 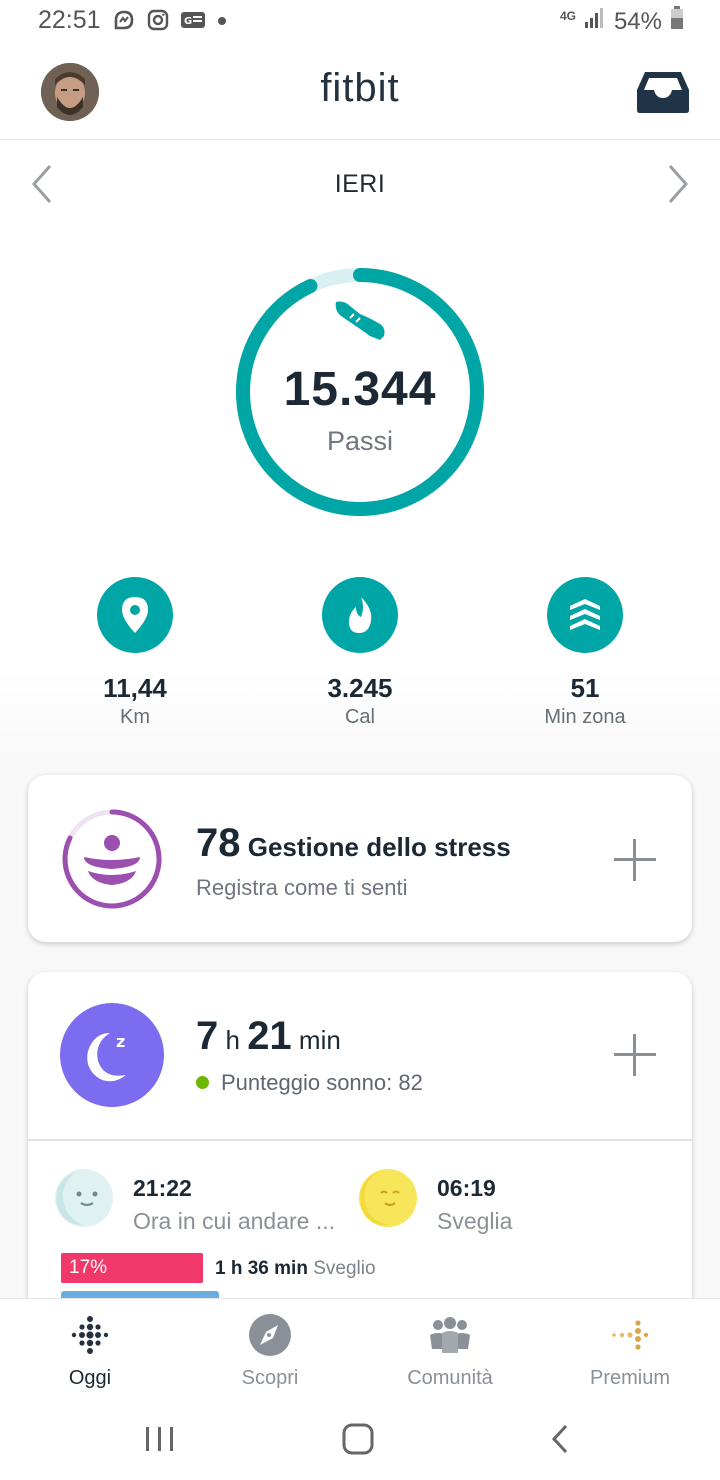 I want to click on status-bar: 22:51 G 4G 54%, so click(x=360, y=22).